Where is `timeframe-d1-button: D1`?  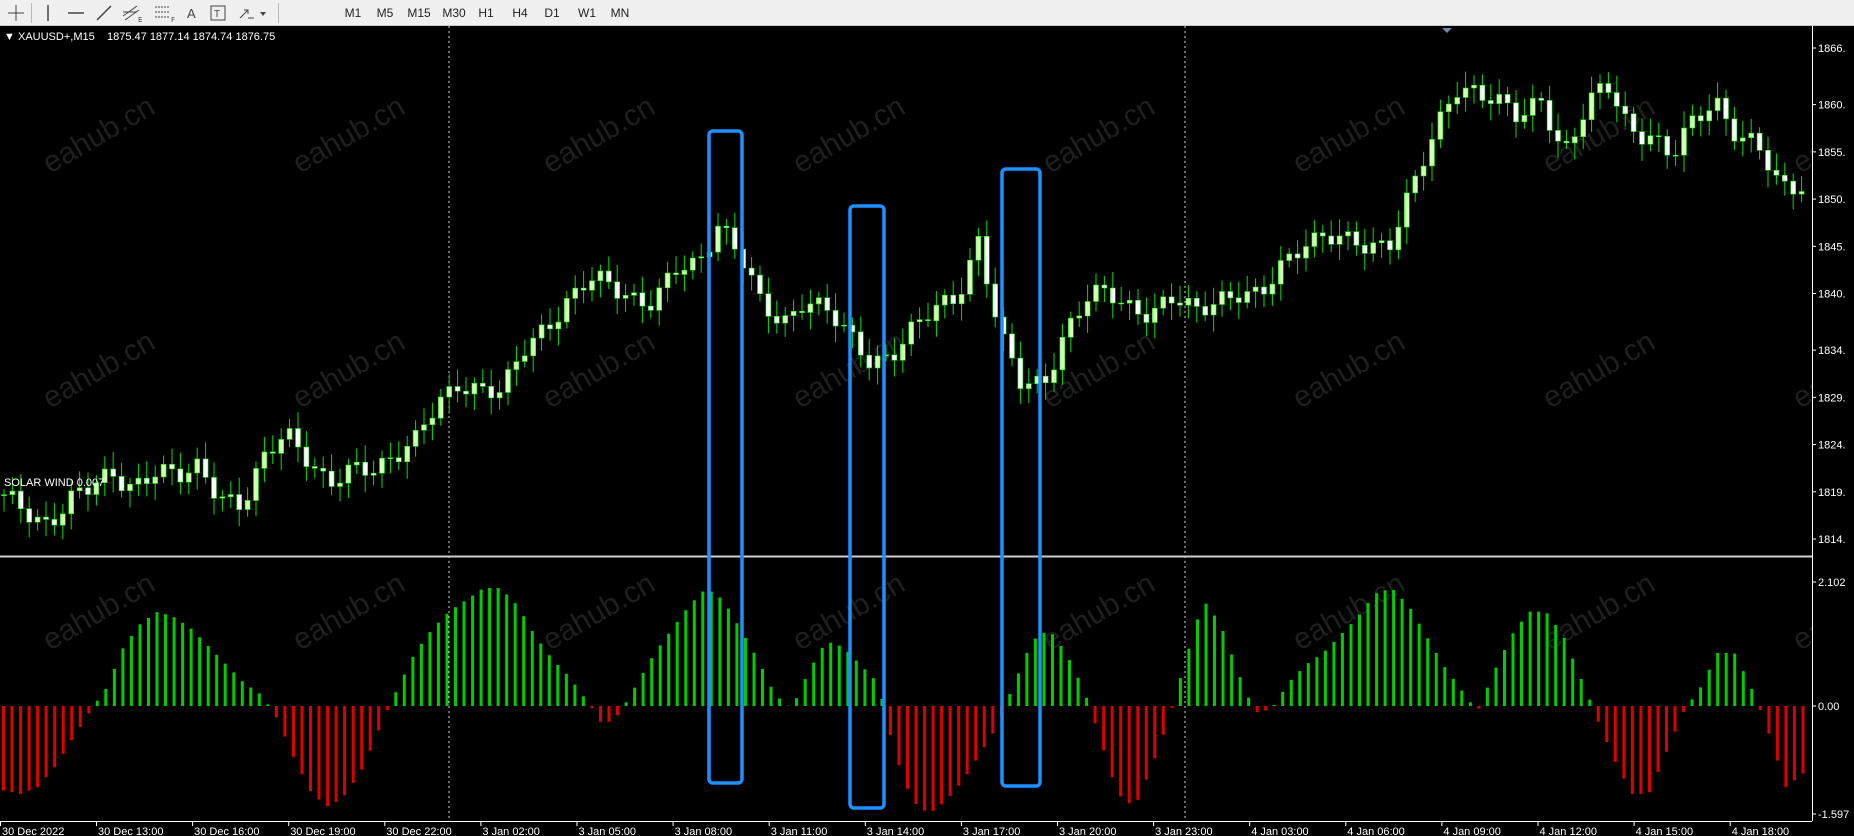 timeframe-d1-button: D1 is located at coordinates (552, 13).